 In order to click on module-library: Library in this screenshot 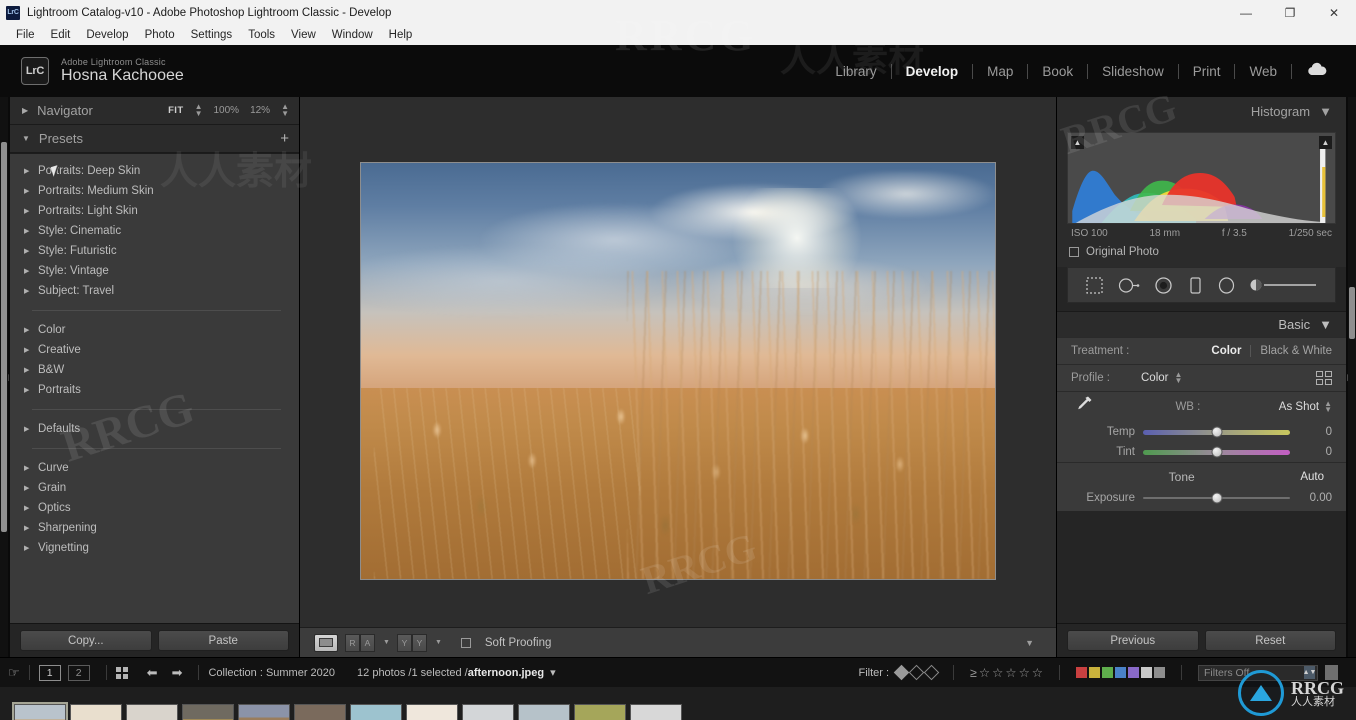, I will do `click(855, 71)`.